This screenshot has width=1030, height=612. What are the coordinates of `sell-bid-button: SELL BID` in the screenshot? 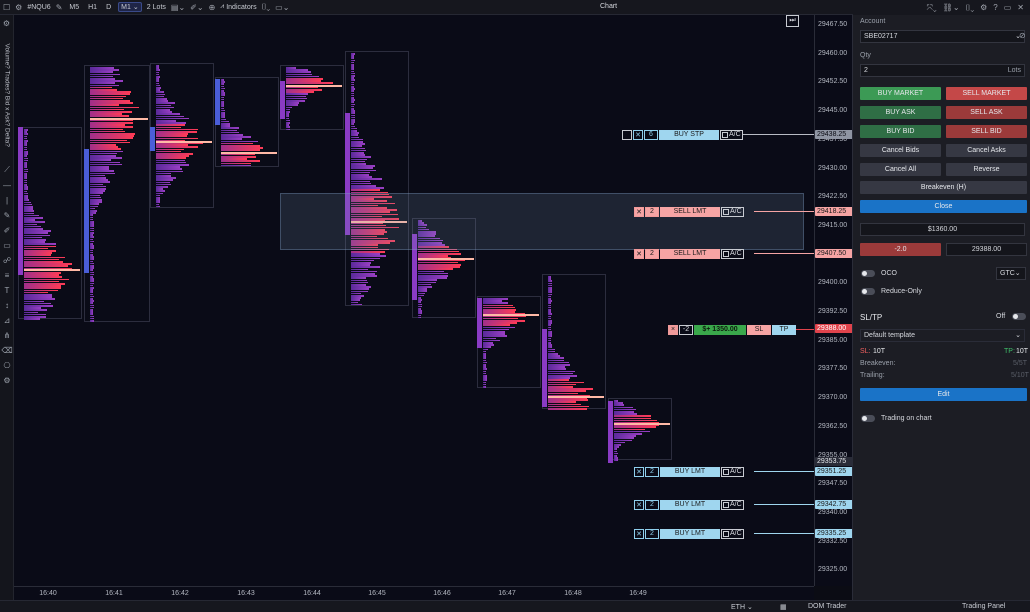 It's located at (986, 131).